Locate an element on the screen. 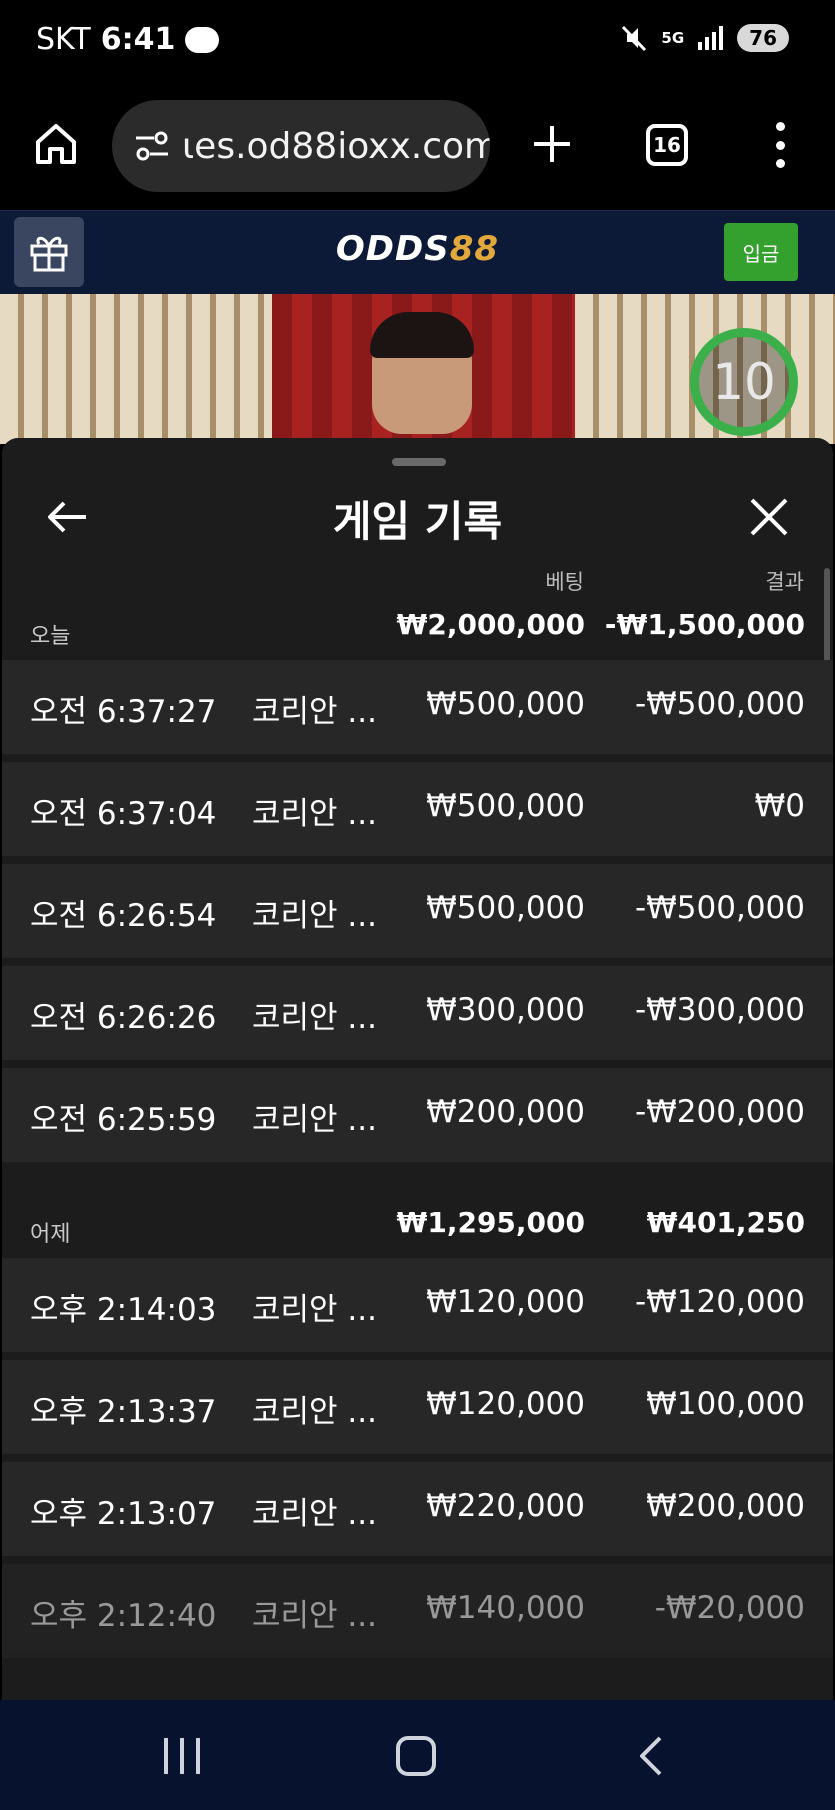 Image resolution: width=835 pixels, height=1810 pixels. row-time: 오후 2:13:07 is located at coordinates (123, 1514).